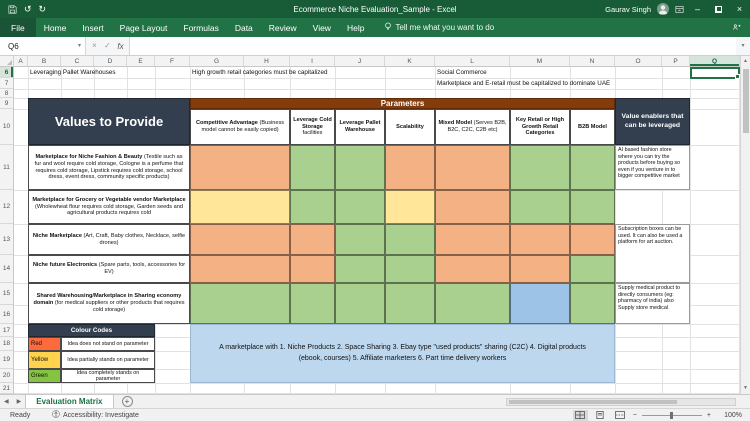 This screenshot has height=421, width=750. Describe the element at coordinates (6, 388) in the screenshot. I see `row-header-21: 21` at that location.